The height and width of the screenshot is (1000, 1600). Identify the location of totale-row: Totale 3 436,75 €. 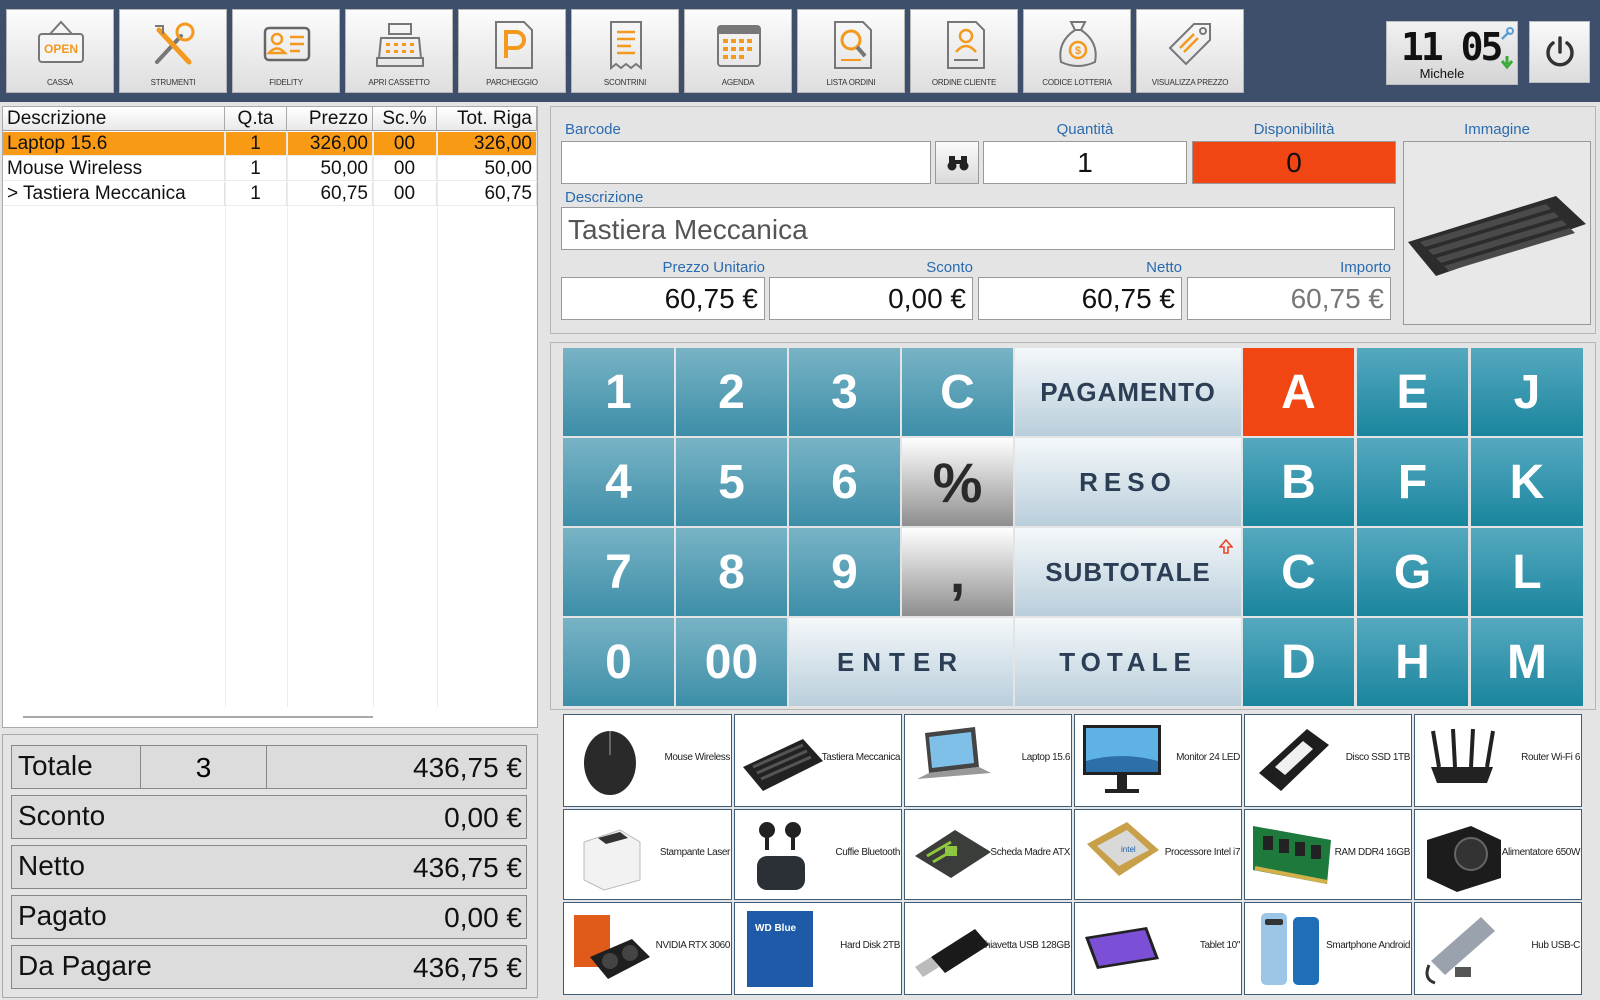
(269, 767).